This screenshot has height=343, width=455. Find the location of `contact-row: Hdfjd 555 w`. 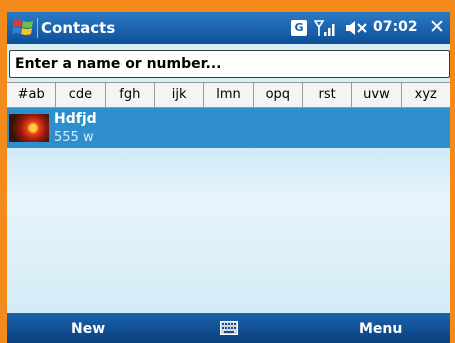

contact-row: Hdfjd 555 w is located at coordinates (228, 128).